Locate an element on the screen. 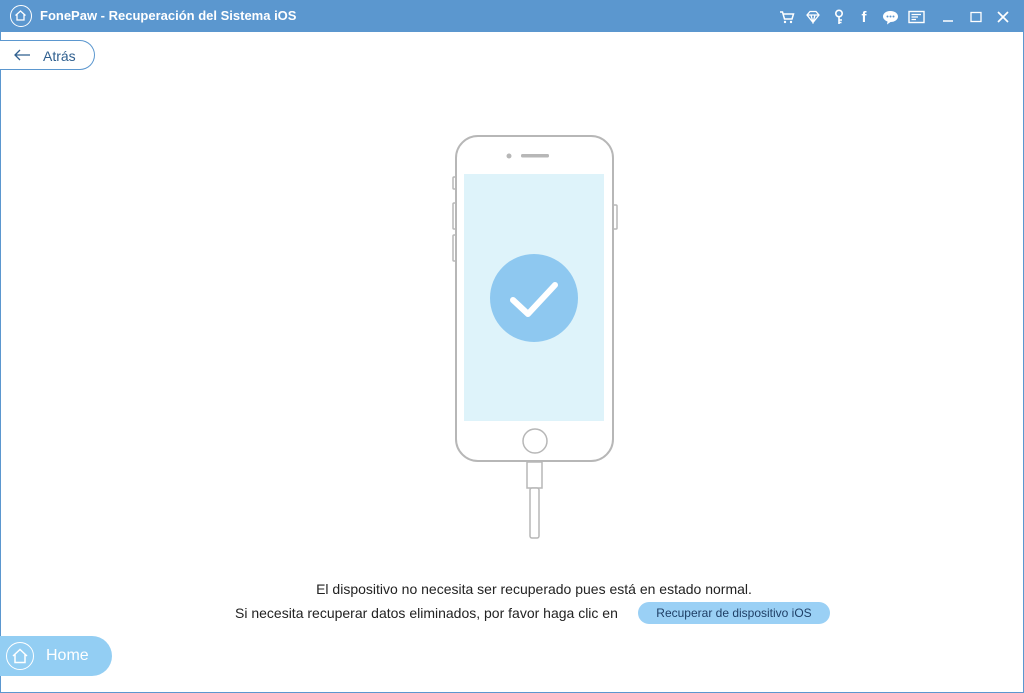 Image resolution: width=1024 pixels, height=693 pixels. check-circle-icon is located at coordinates (534, 298).